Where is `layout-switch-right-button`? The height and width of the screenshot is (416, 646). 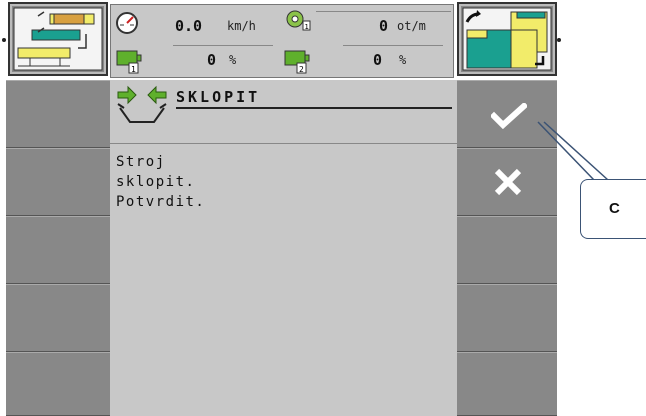 layout-switch-right-button is located at coordinates (507, 39).